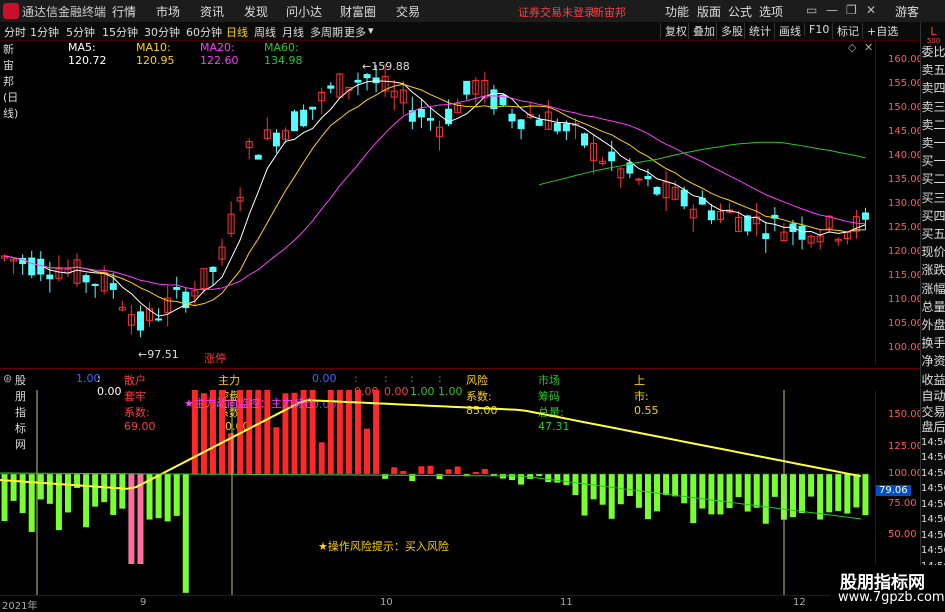 This screenshot has height=612, width=945. What do you see at coordinates (326, 32) in the screenshot?
I see `tab-multi-period: 多周期` at bounding box center [326, 32].